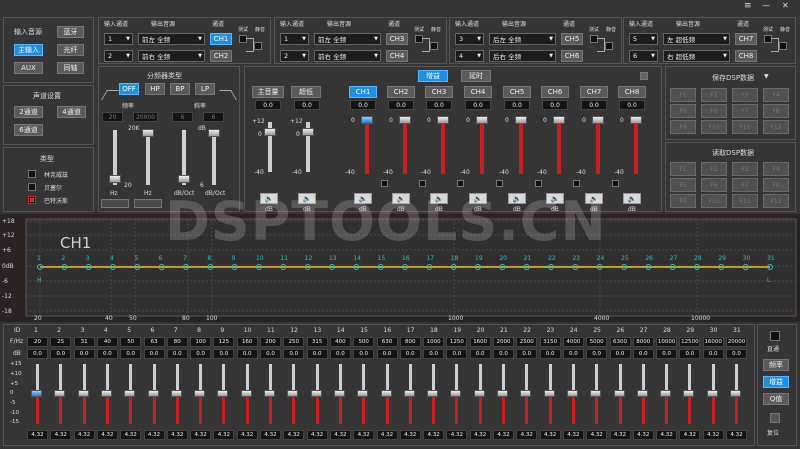  What do you see at coordinates (598, 120) in the screenshot?
I see `channel-fader-ch7-knob` at bounding box center [598, 120].